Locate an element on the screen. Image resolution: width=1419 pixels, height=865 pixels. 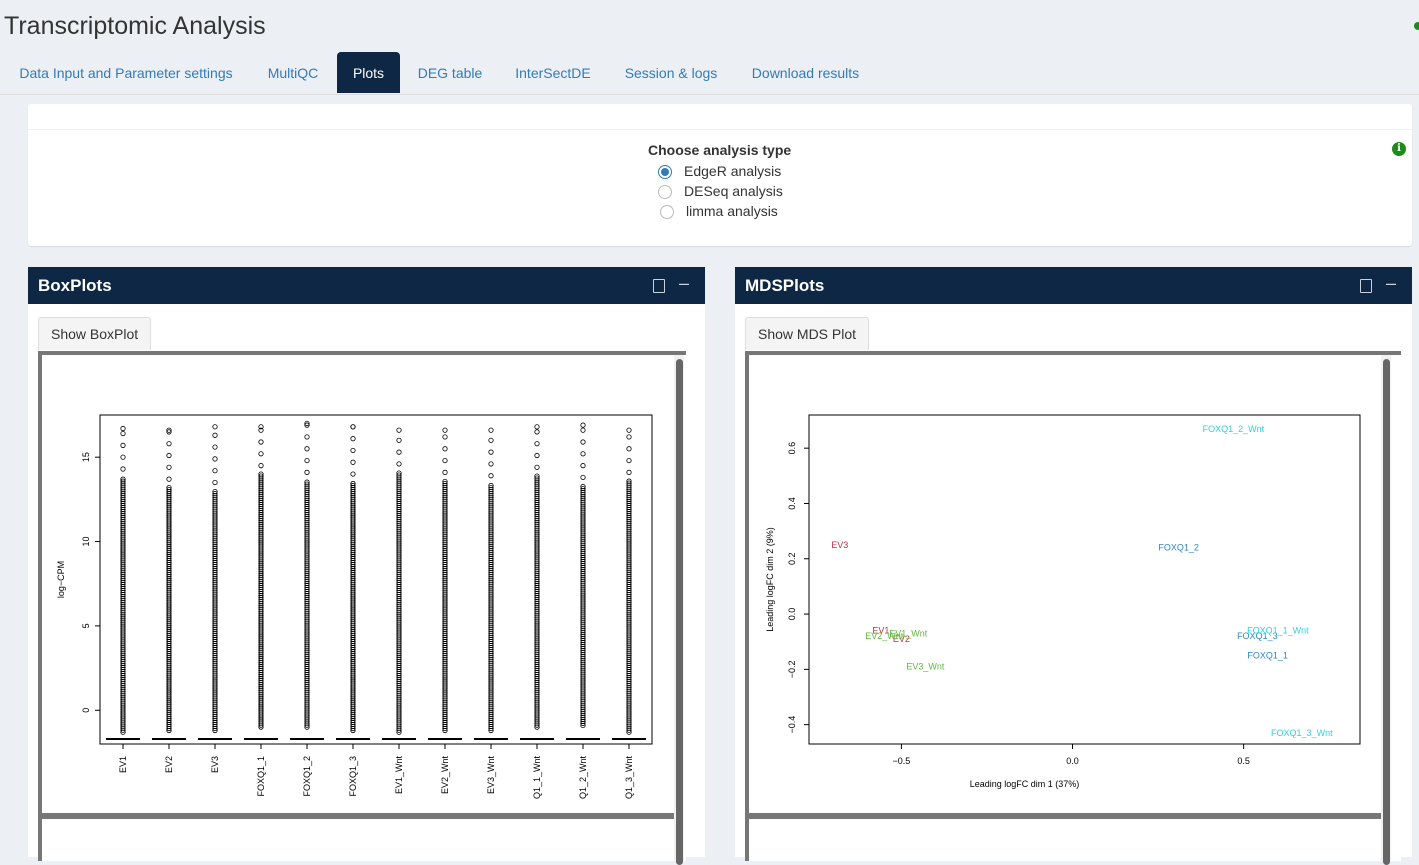
tab-multiqc: MultiQC is located at coordinates (293, 72).